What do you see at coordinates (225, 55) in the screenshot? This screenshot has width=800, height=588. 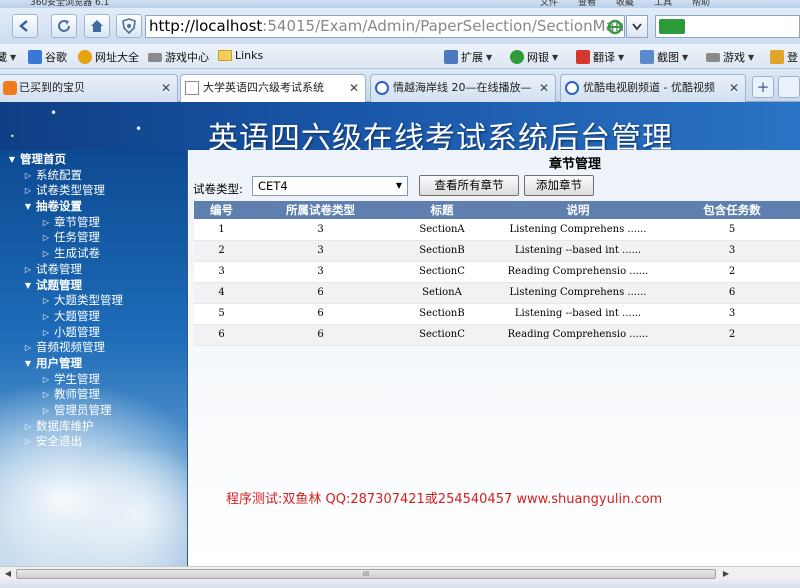 I see `folder-icon` at bounding box center [225, 55].